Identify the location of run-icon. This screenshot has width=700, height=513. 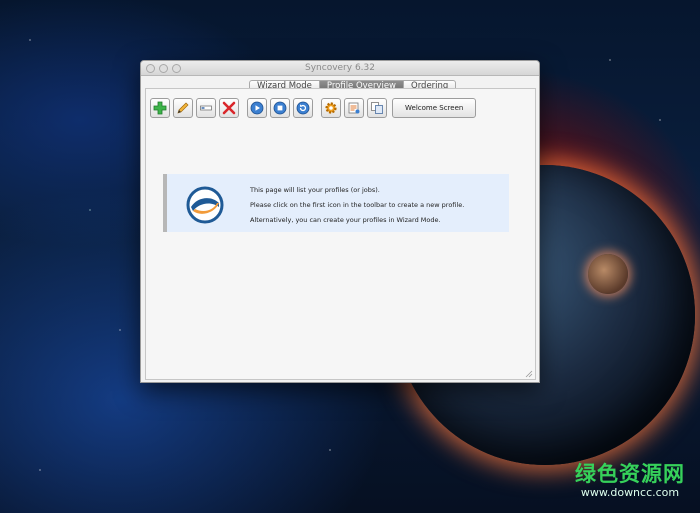
(257, 108).